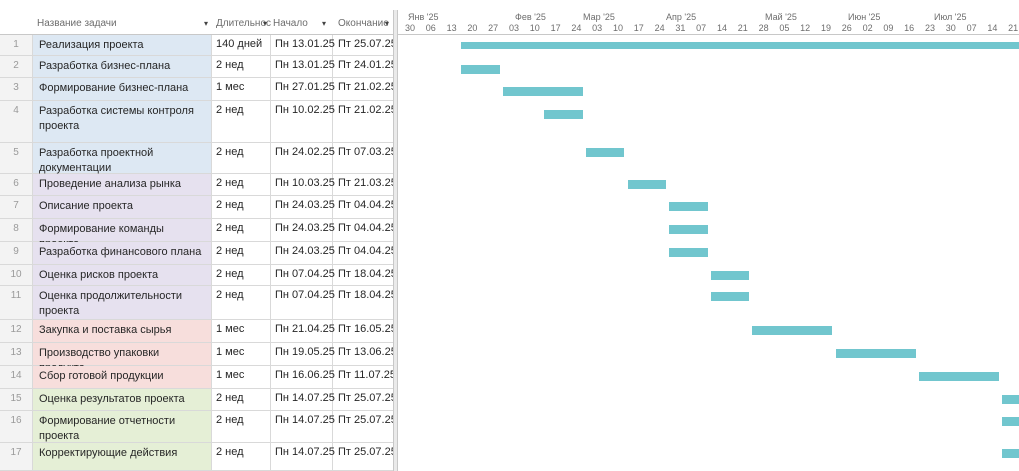 The height and width of the screenshot is (471, 1019). Describe the element at coordinates (303, 185) in the screenshot. I see `start-date-cell: Пн 10.03.25` at that location.